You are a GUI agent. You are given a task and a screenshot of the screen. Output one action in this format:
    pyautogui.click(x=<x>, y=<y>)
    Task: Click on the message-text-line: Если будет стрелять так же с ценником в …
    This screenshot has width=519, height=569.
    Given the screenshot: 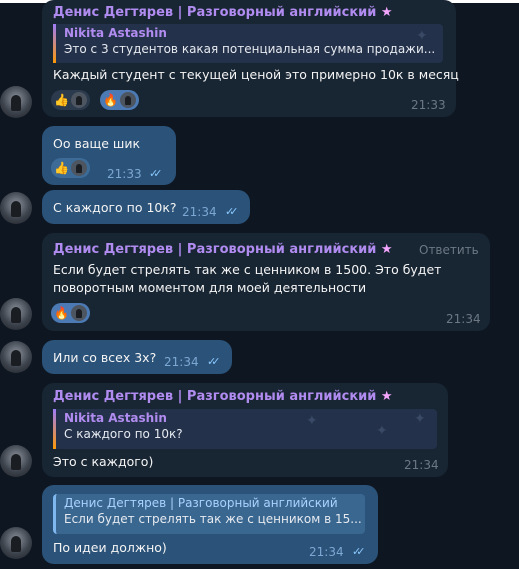 What is the action you would take?
    pyautogui.click(x=247, y=269)
    